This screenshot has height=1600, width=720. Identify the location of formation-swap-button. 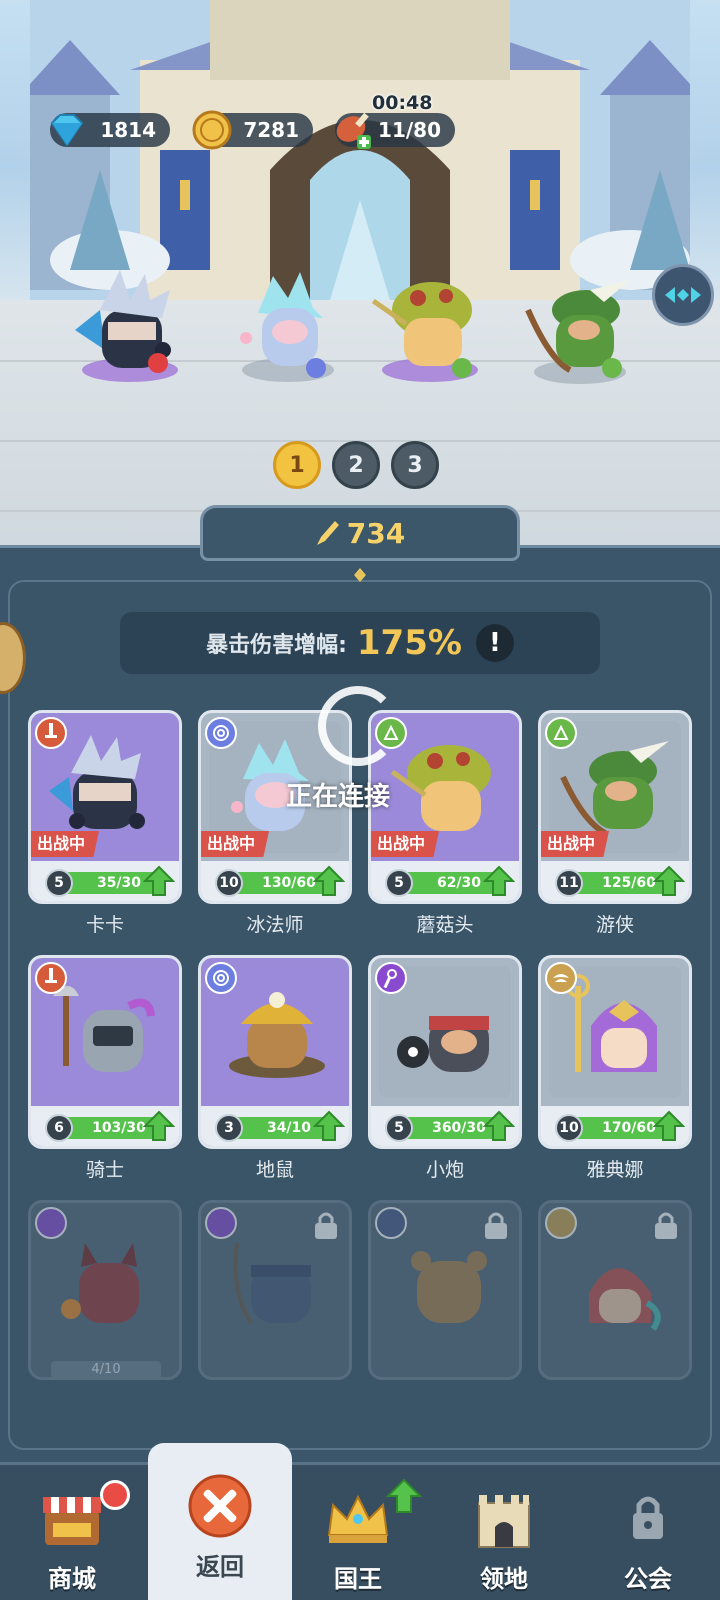
(683, 295).